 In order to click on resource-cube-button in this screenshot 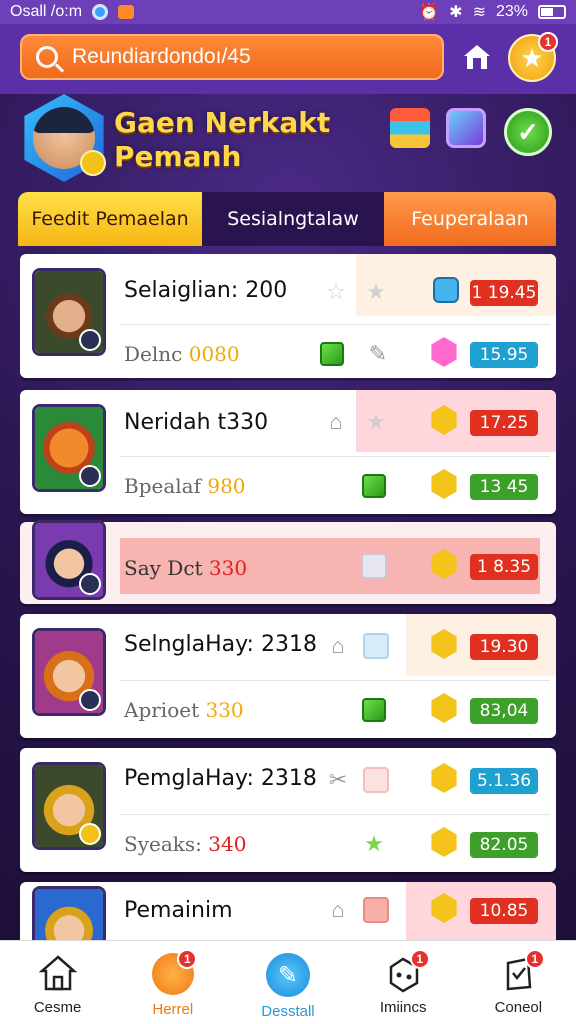, I will do `click(413, 131)`.